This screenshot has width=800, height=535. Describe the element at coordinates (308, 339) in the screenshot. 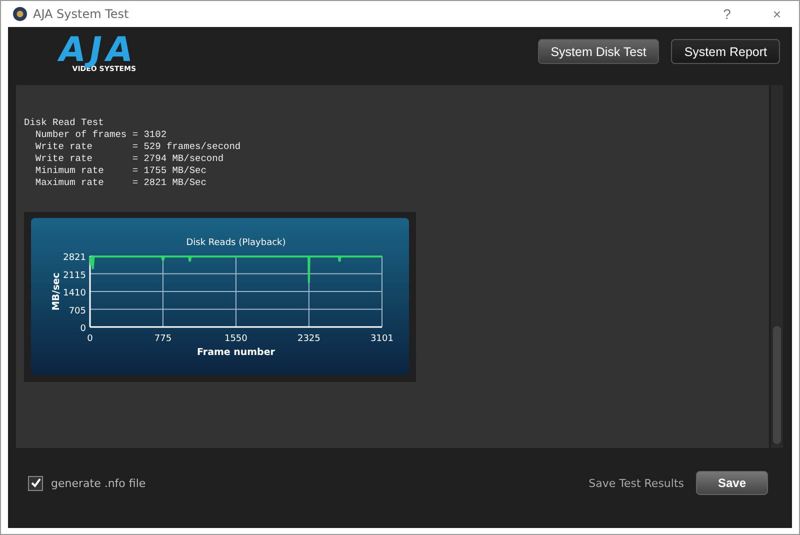

I see `x-tick-label: 2325` at that location.